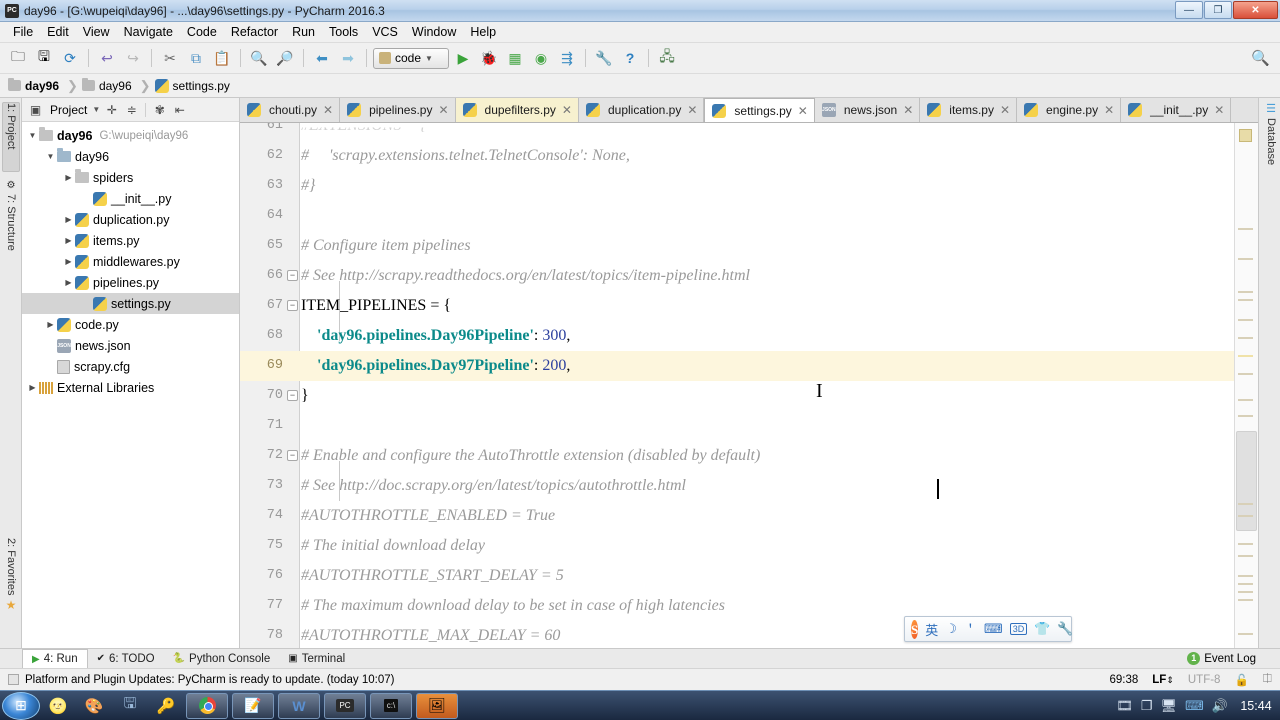  What do you see at coordinates (411, 58) in the screenshot?
I see `run-configuration-selector: code ▼` at bounding box center [411, 58].